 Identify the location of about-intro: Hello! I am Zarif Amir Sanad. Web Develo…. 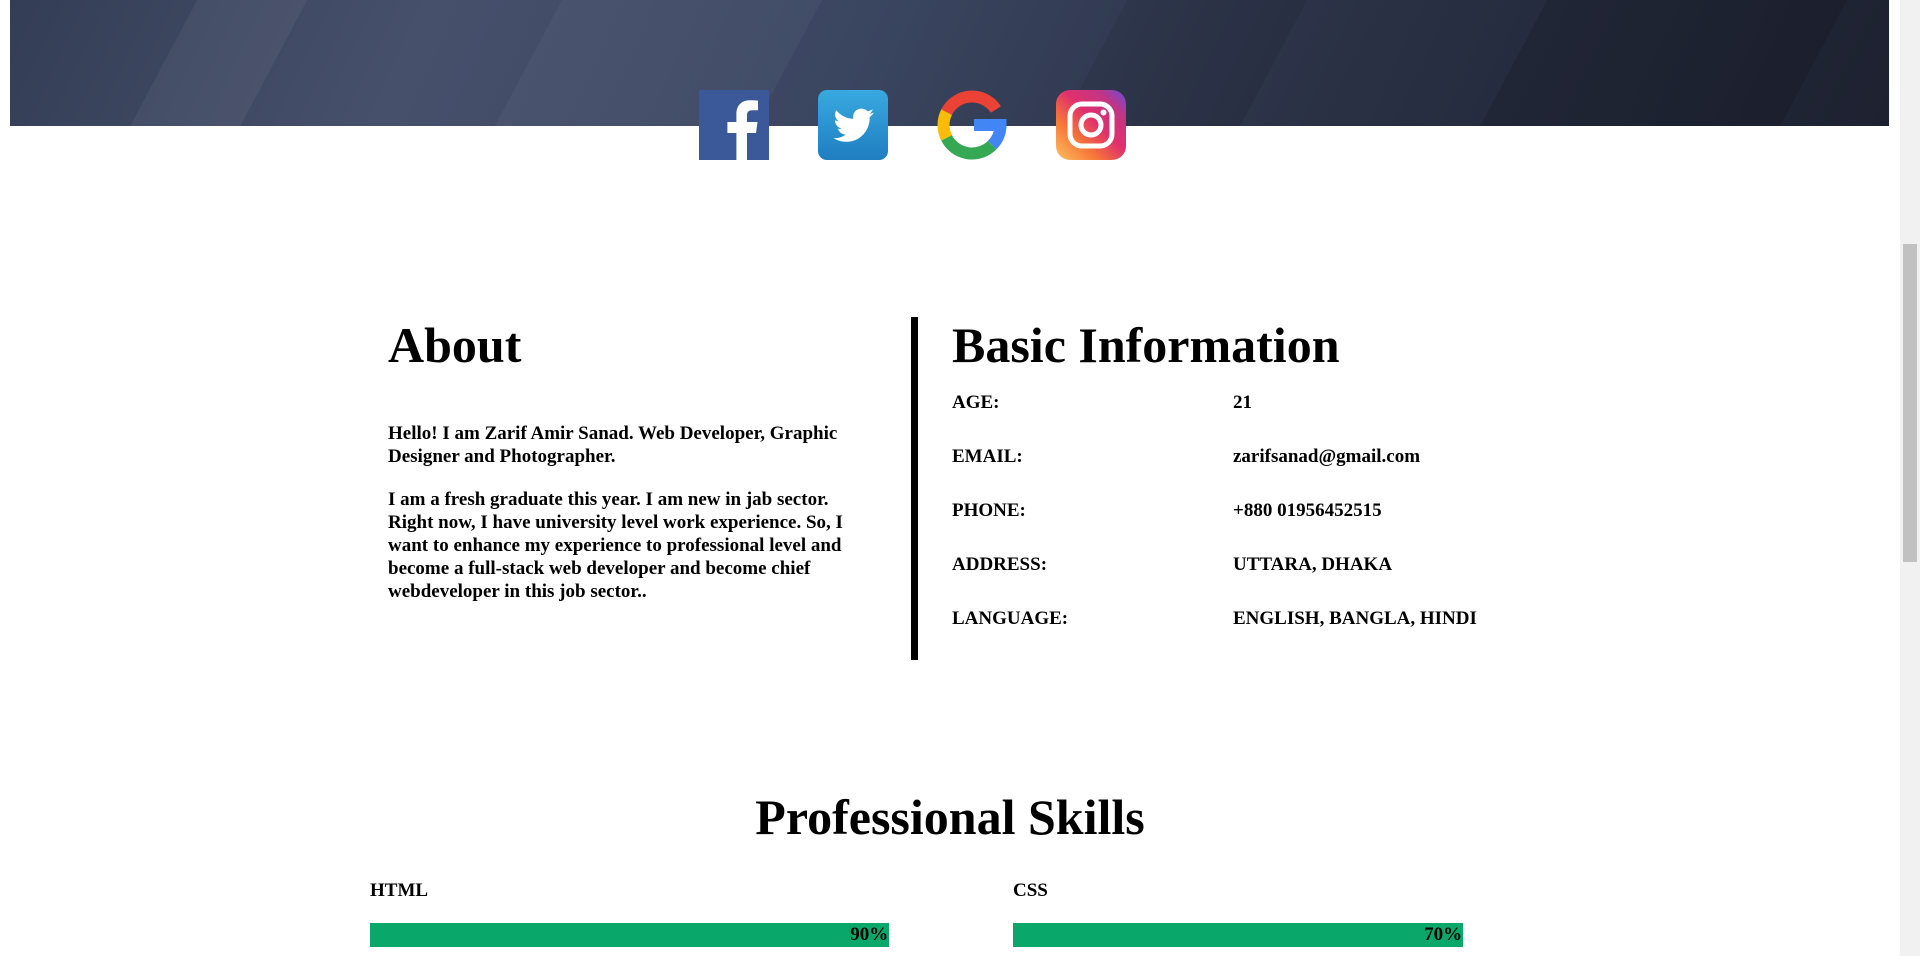
(613, 445).